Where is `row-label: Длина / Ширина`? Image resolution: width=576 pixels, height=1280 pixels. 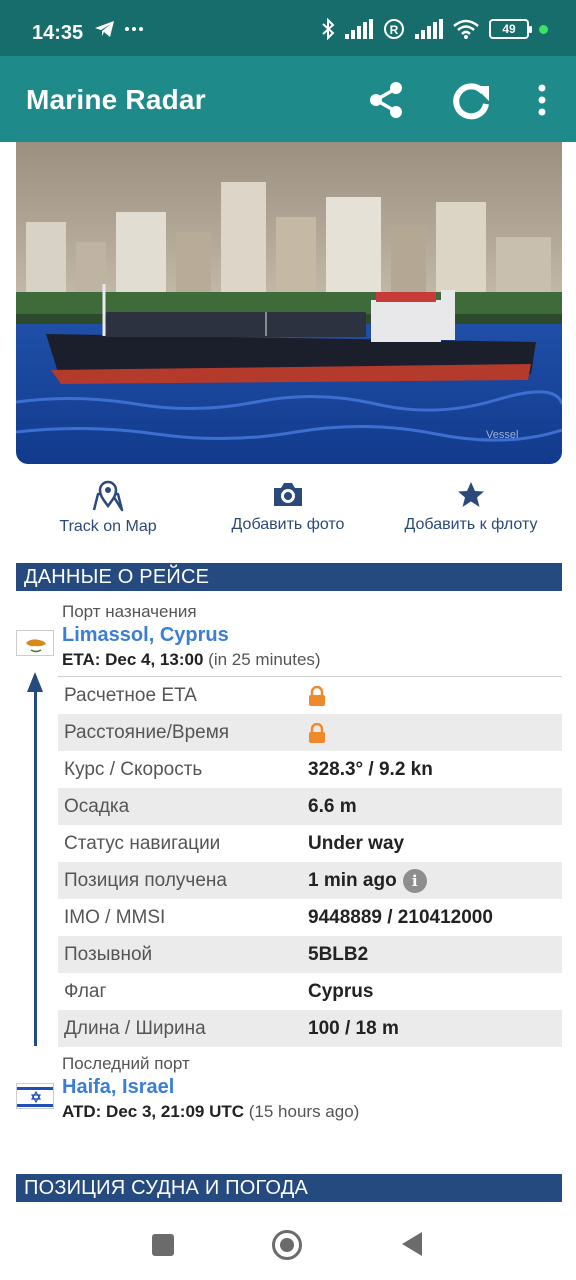 row-label: Длина / Ширина is located at coordinates (135, 1028).